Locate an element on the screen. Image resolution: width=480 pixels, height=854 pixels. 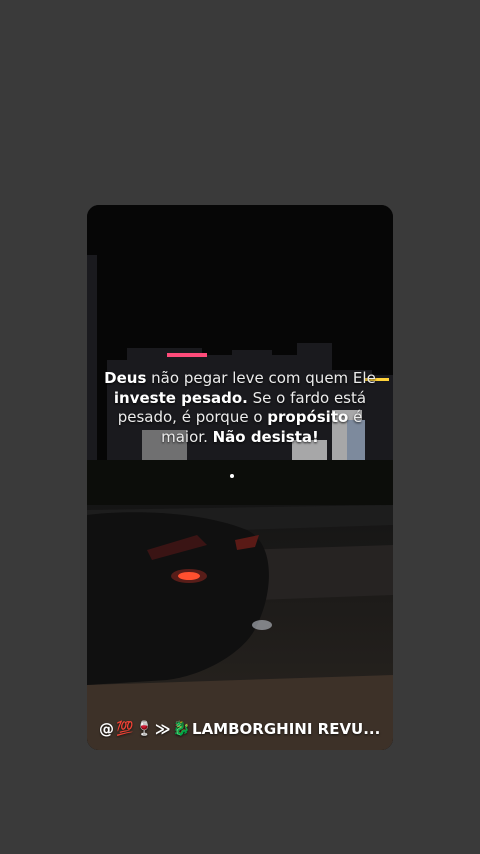
quote-bold-investe: investe pesado. is located at coordinates (180, 397).